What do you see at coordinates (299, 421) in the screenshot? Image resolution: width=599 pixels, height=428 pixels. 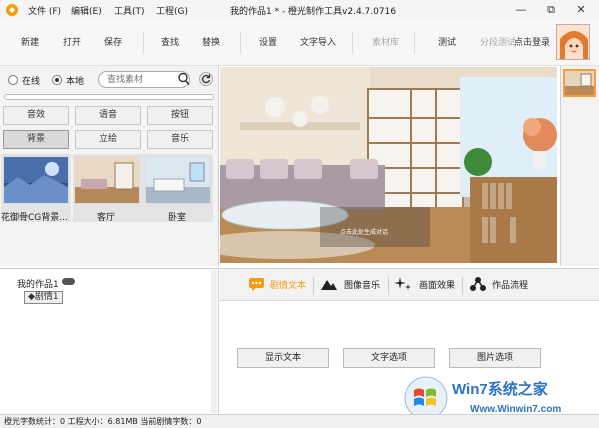 I see `status-bar: 橙光字数统计：0 工程大小：6.81MB 当前剧情字数：0` at bounding box center [299, 421].